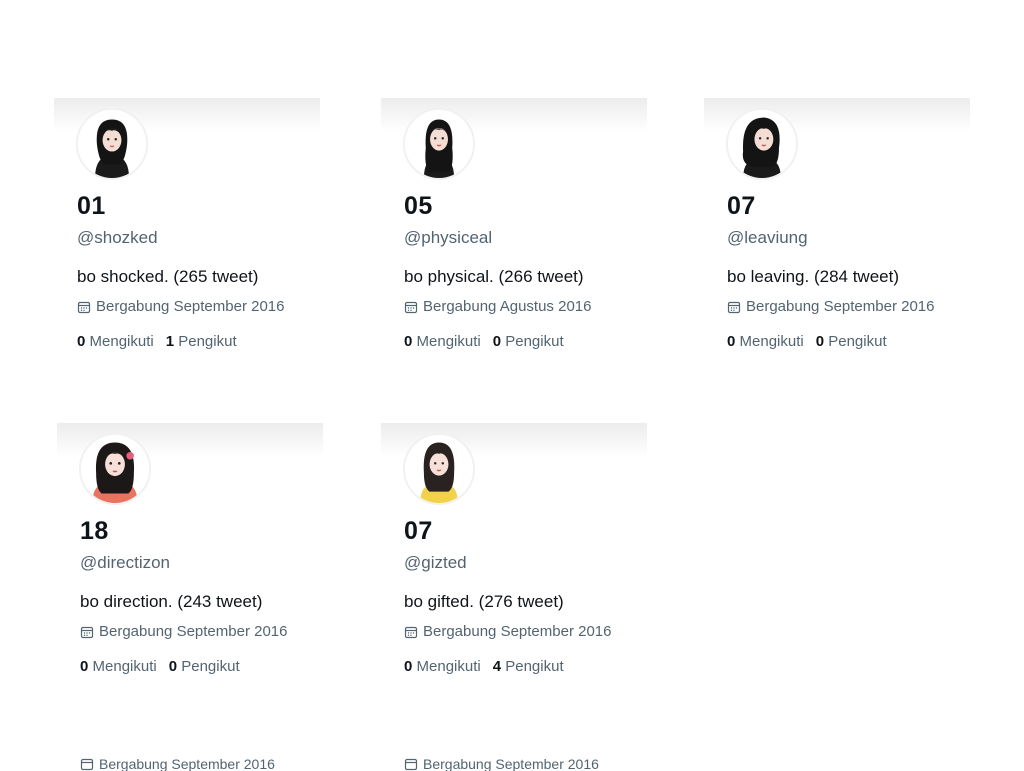  I want to click on profile-bio: bo shocked. (265 tweet), so click(168, 276).